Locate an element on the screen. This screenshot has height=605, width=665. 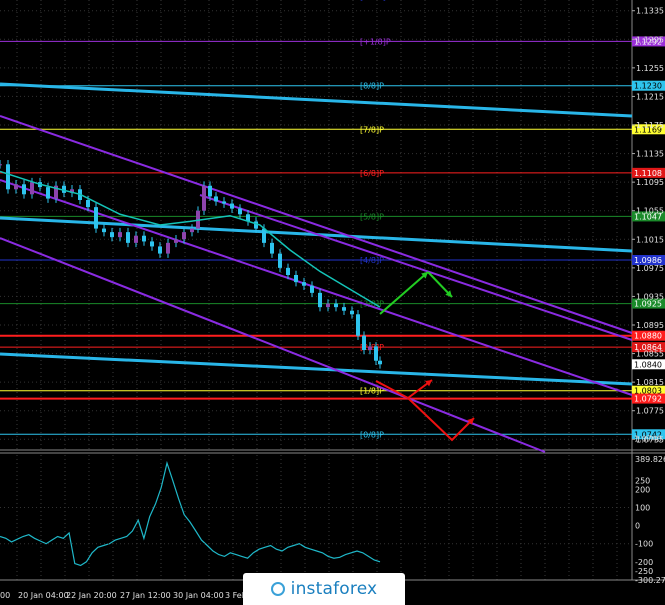
time-label: 27 Jan 12:00 is located at coordinates (145, 595).